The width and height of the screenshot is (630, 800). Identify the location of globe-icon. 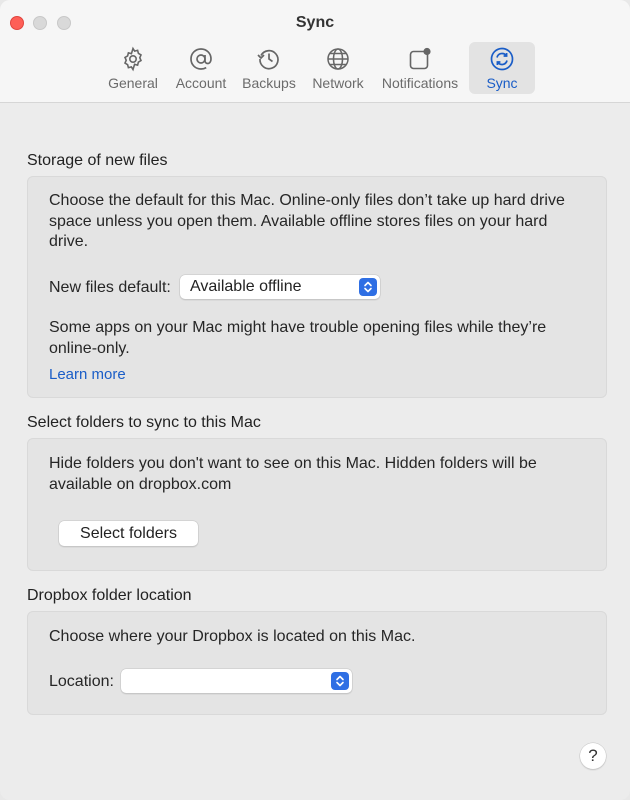
(338, 59).